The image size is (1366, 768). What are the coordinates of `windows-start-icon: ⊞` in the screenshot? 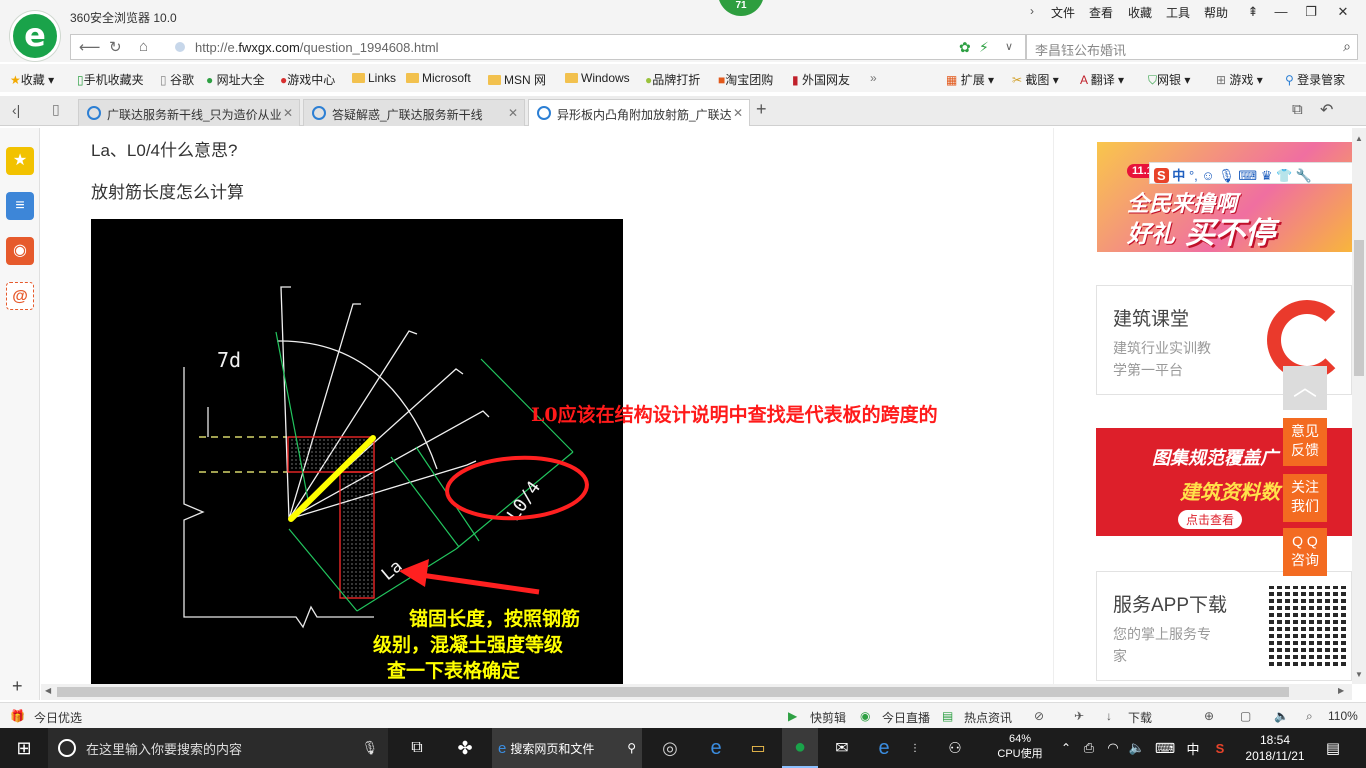 It's located at (24, 748).